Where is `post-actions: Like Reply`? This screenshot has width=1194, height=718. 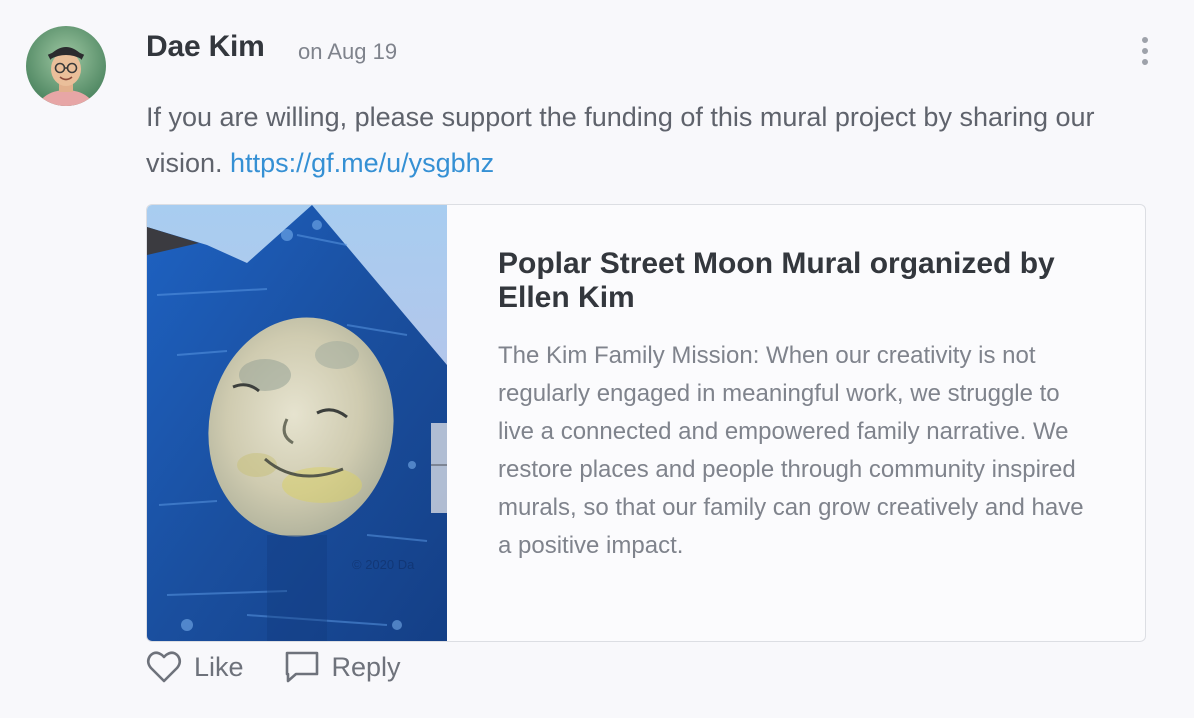
post-actions: Like Reply is located at coordinates (293, 667).